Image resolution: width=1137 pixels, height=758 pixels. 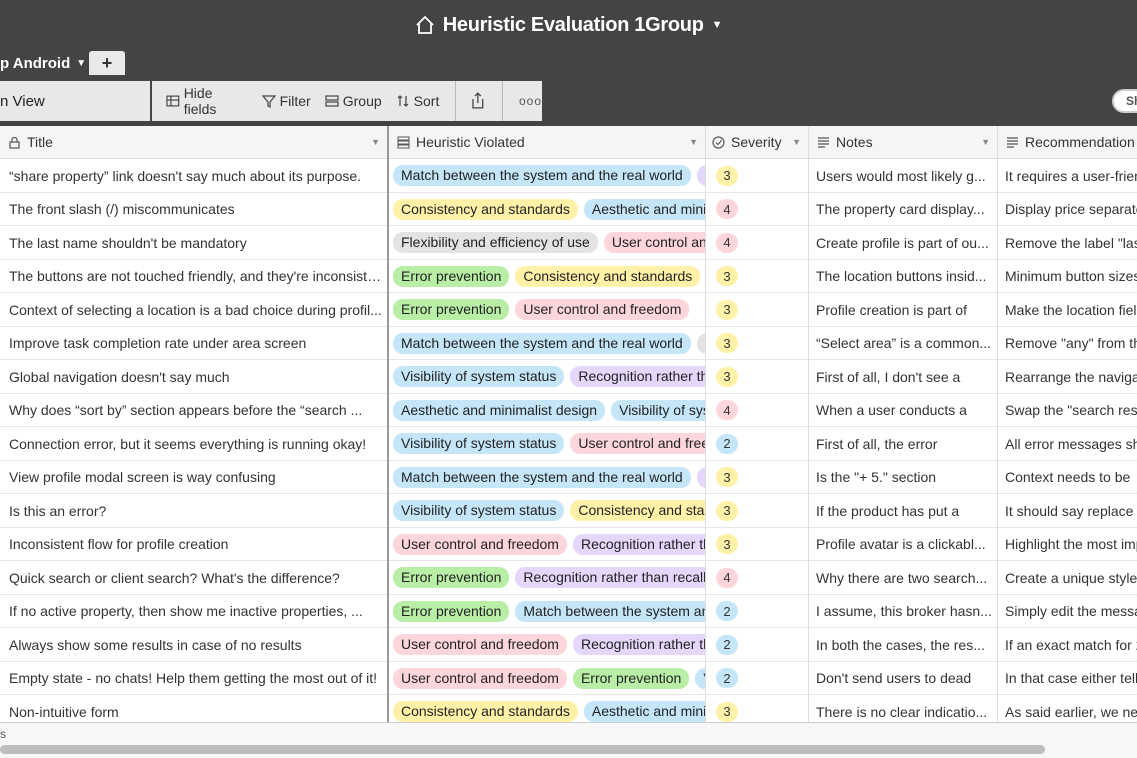 I want to click on more-options-icon: ooo, so click(x=530, y=101).